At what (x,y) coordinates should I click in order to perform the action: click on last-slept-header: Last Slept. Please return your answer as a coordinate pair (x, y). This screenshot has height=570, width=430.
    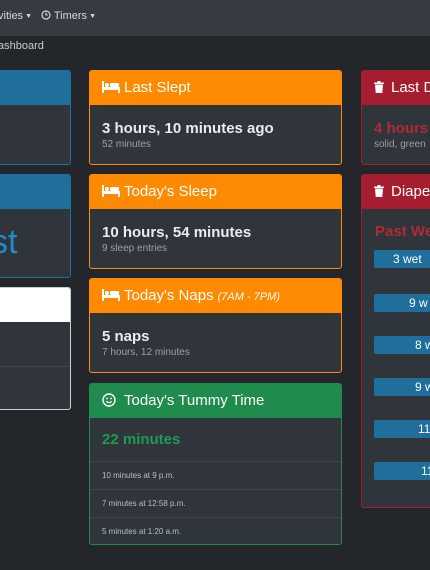
    Looking at the image, I should click on (215, 88).